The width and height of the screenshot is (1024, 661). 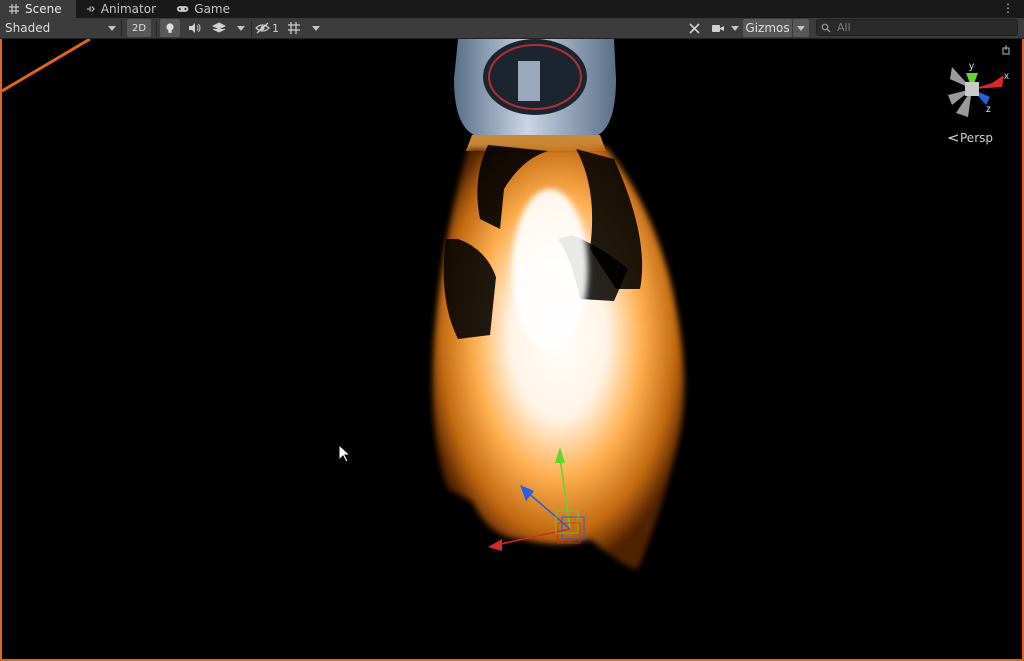 I want to click on tab-animator: Animator, so click(x=122, y=9).